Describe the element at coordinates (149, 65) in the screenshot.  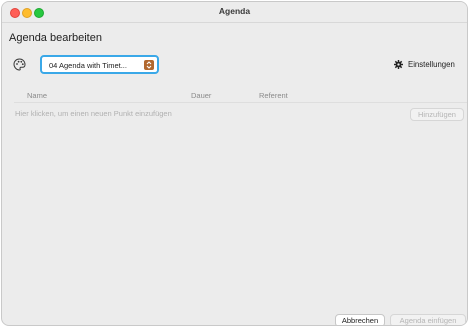
I see `chevron-updown-icon` at that location.